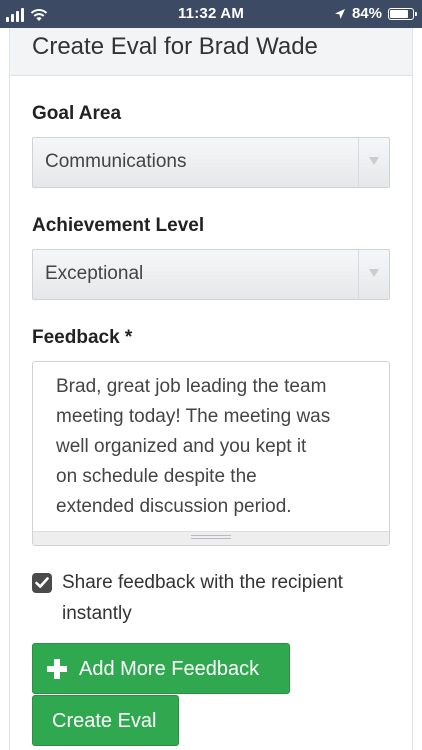 This screenshot has height=750, width=422. Describe the element at coordinates (57, 669) in the screenshot. I see `plus-icon` at that location.